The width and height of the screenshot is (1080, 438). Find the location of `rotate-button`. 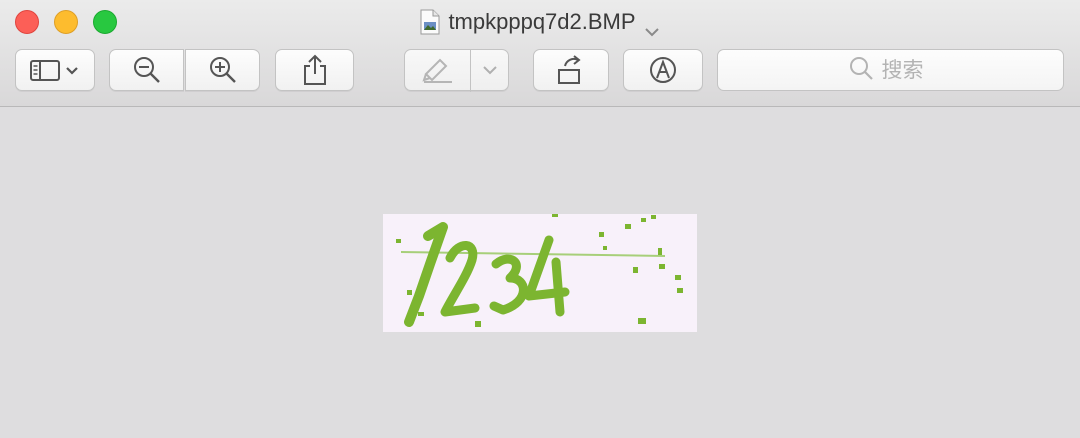

rotate-button is located at coordinates (571, 70).